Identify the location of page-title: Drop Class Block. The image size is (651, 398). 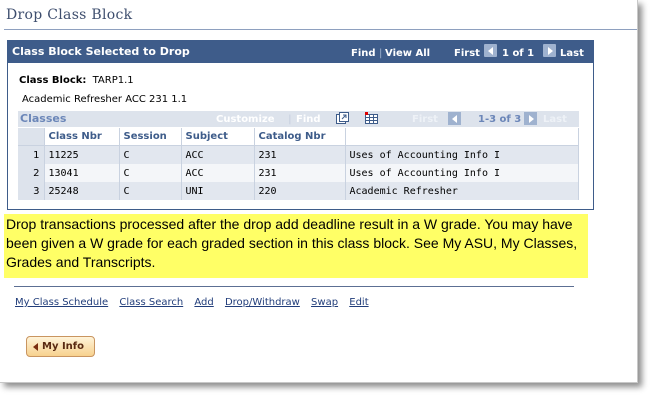
(69, 15).